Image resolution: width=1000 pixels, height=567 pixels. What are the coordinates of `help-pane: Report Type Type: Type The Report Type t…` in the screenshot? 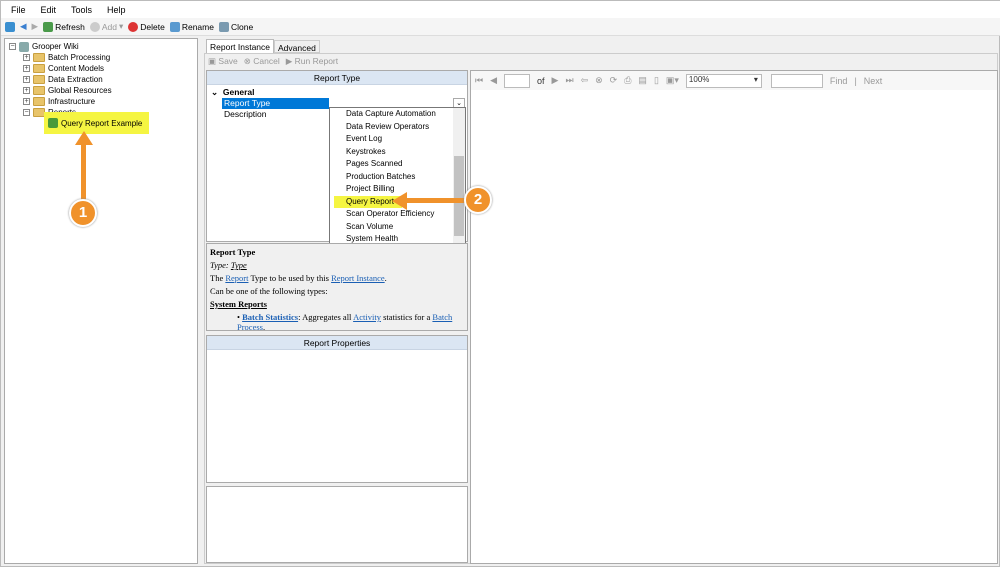 It's located at (337, 287).